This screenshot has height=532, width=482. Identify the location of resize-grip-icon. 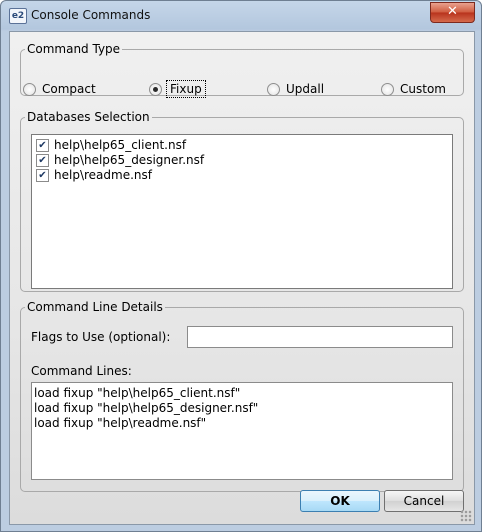
(466, 516).